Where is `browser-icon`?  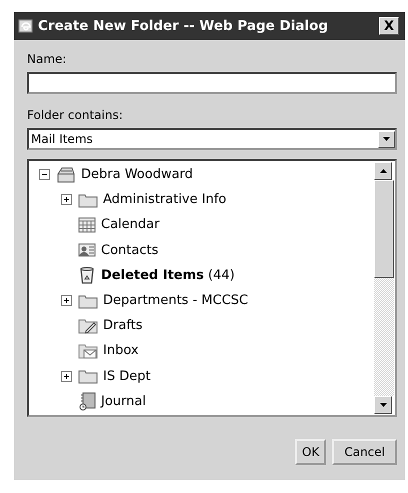 browser-icon is located at coordinates (26, 26).